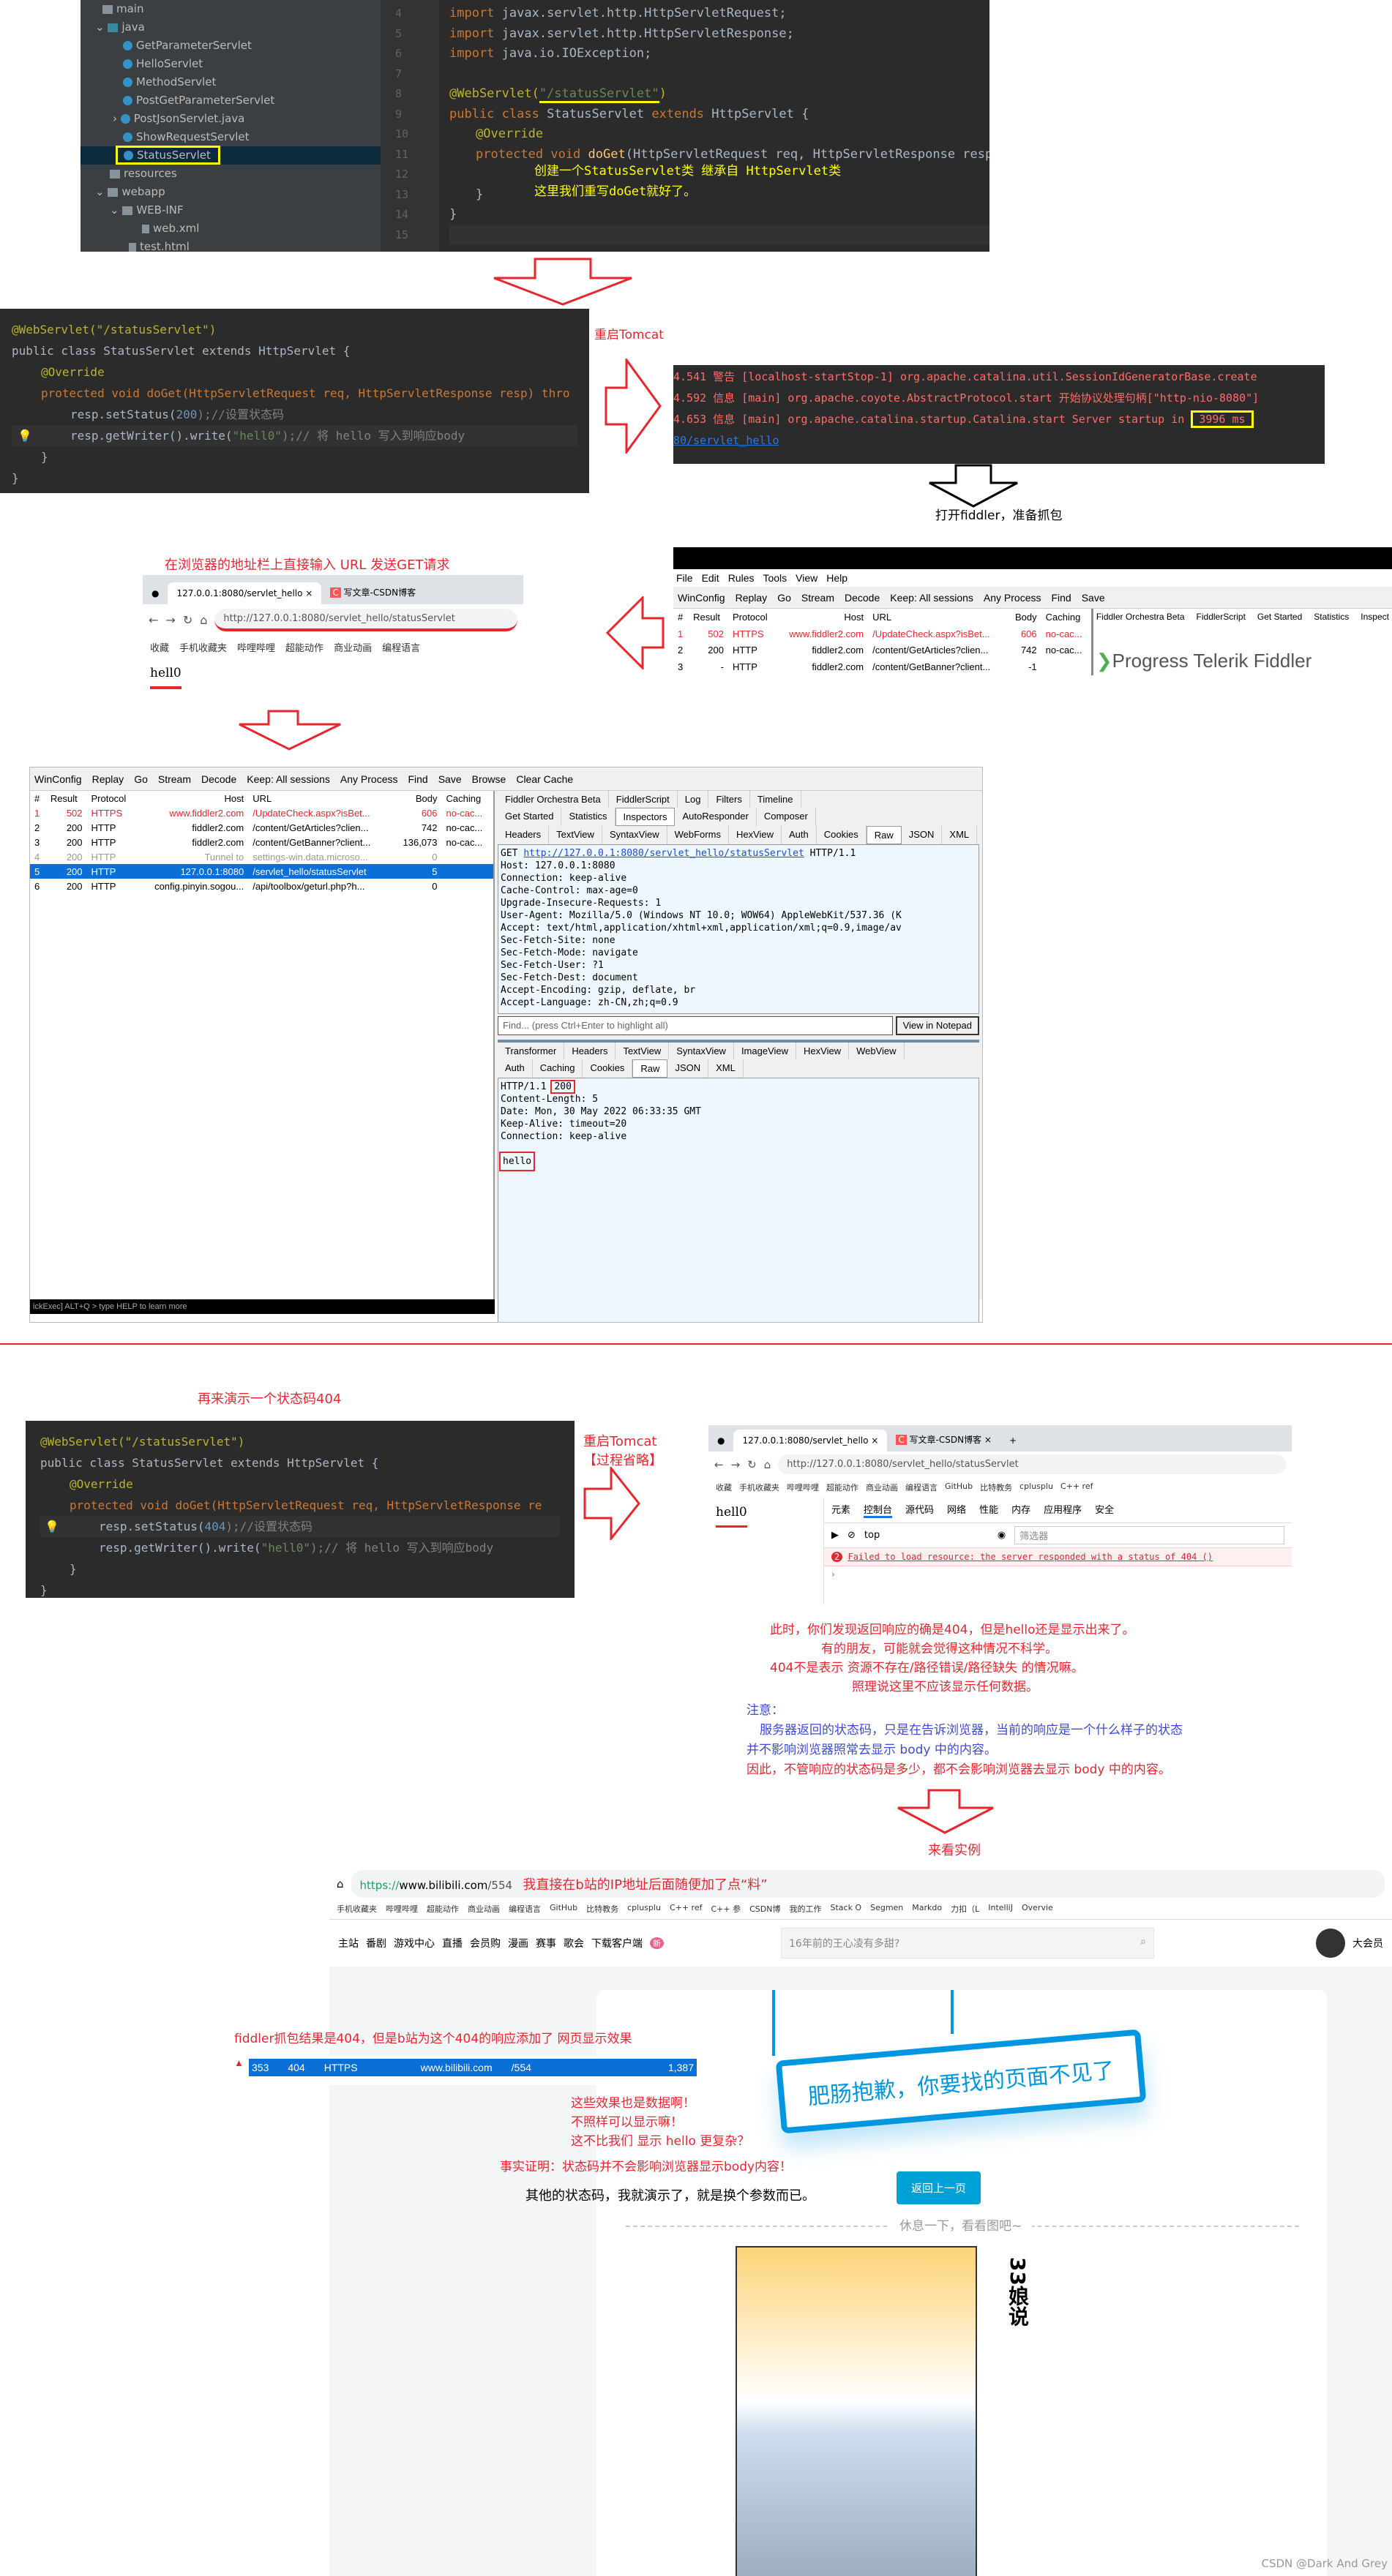 The height and width of the screenshot is (2576, 1392). Describe the element at coordinates (752, 1464) in the screenshot. I see `reload-icon: ↻` at that location.